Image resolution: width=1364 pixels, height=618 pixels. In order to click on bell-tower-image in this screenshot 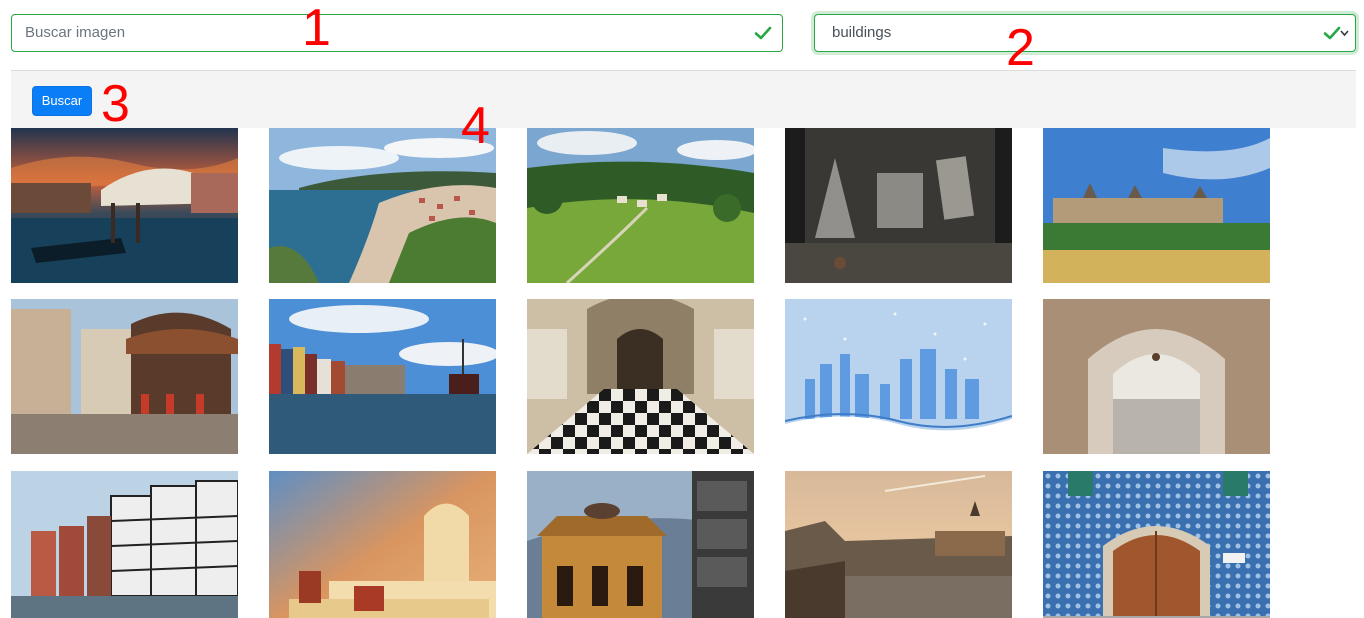, I will do `click(640, 544)`.